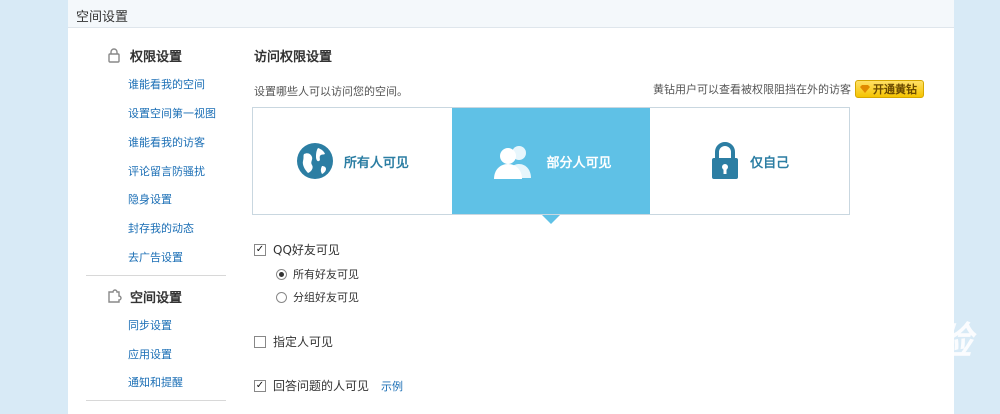 The height and width of the screenshot is (414, 1000). Describe the element at coordinates (156, 298) in the screenshot. I see `sidebar-group-title: 空间设置` at that location.